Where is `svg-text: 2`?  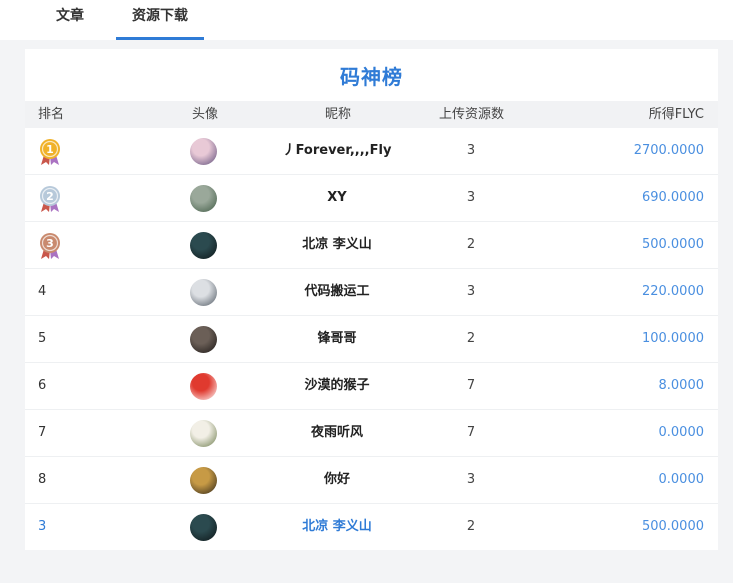 svg-text: 2 is located at coordinates (50, 196).